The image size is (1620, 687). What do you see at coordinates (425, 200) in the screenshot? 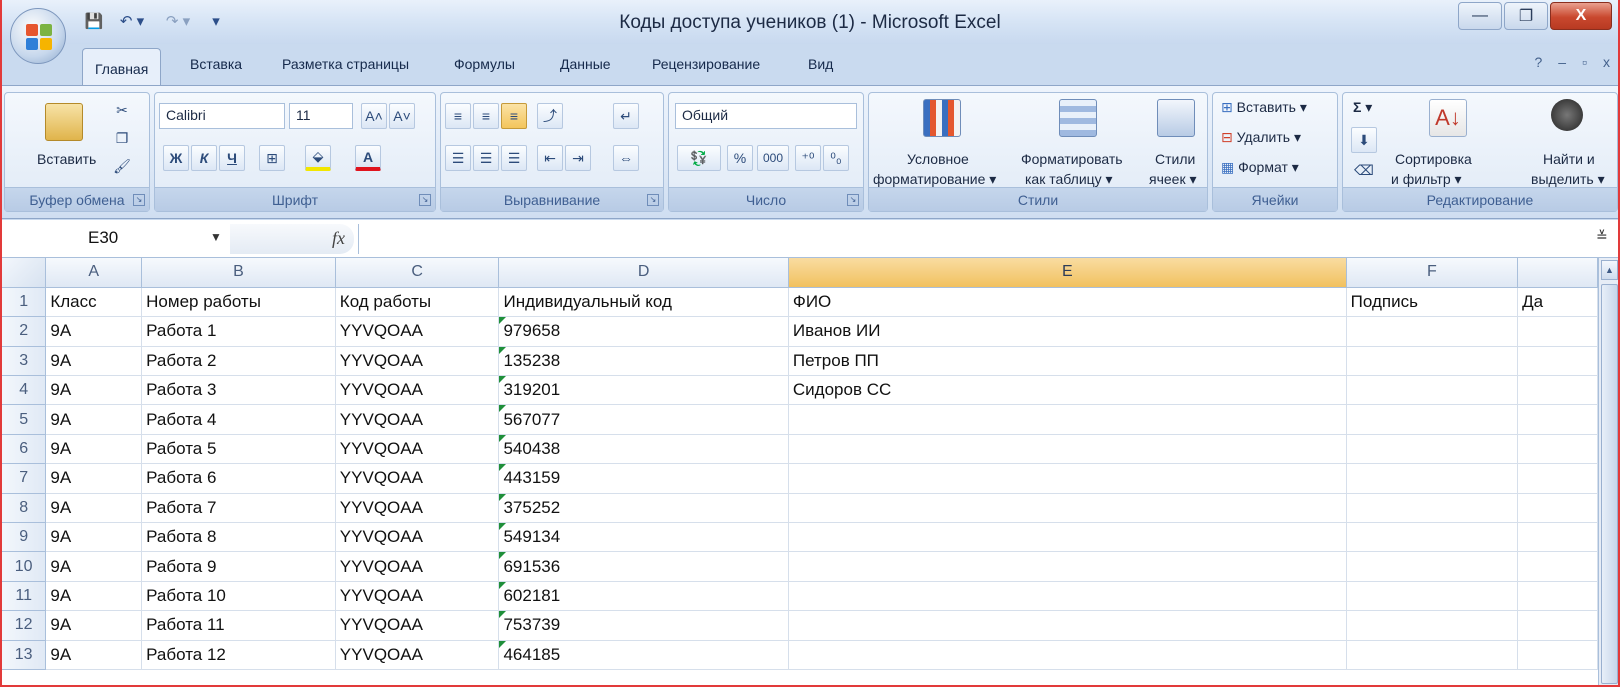
I see `dialog-launcher-icon: ↘` at bounding box center [425, 200].